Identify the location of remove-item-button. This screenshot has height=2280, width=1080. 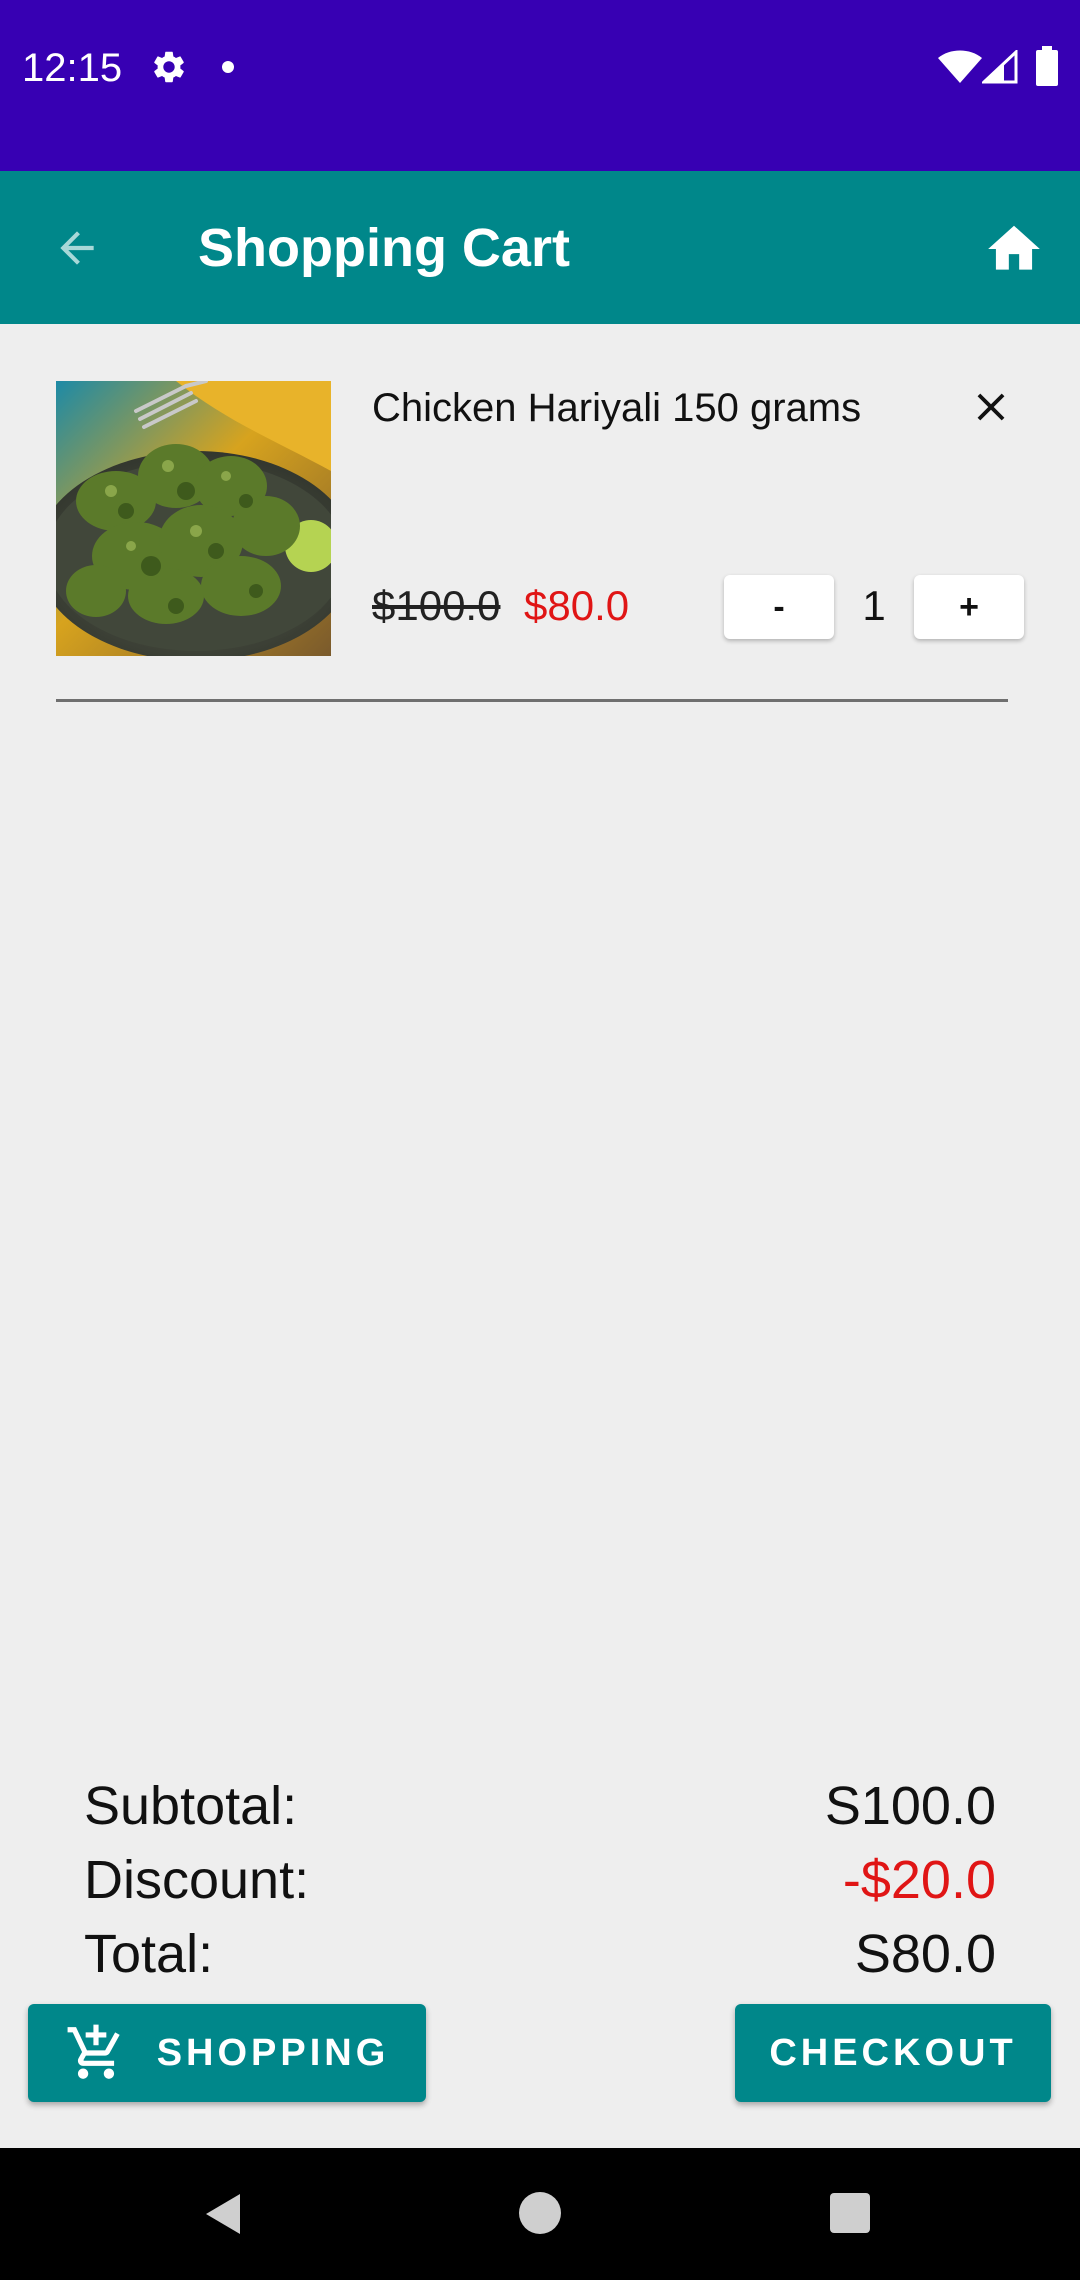
(991, 407).